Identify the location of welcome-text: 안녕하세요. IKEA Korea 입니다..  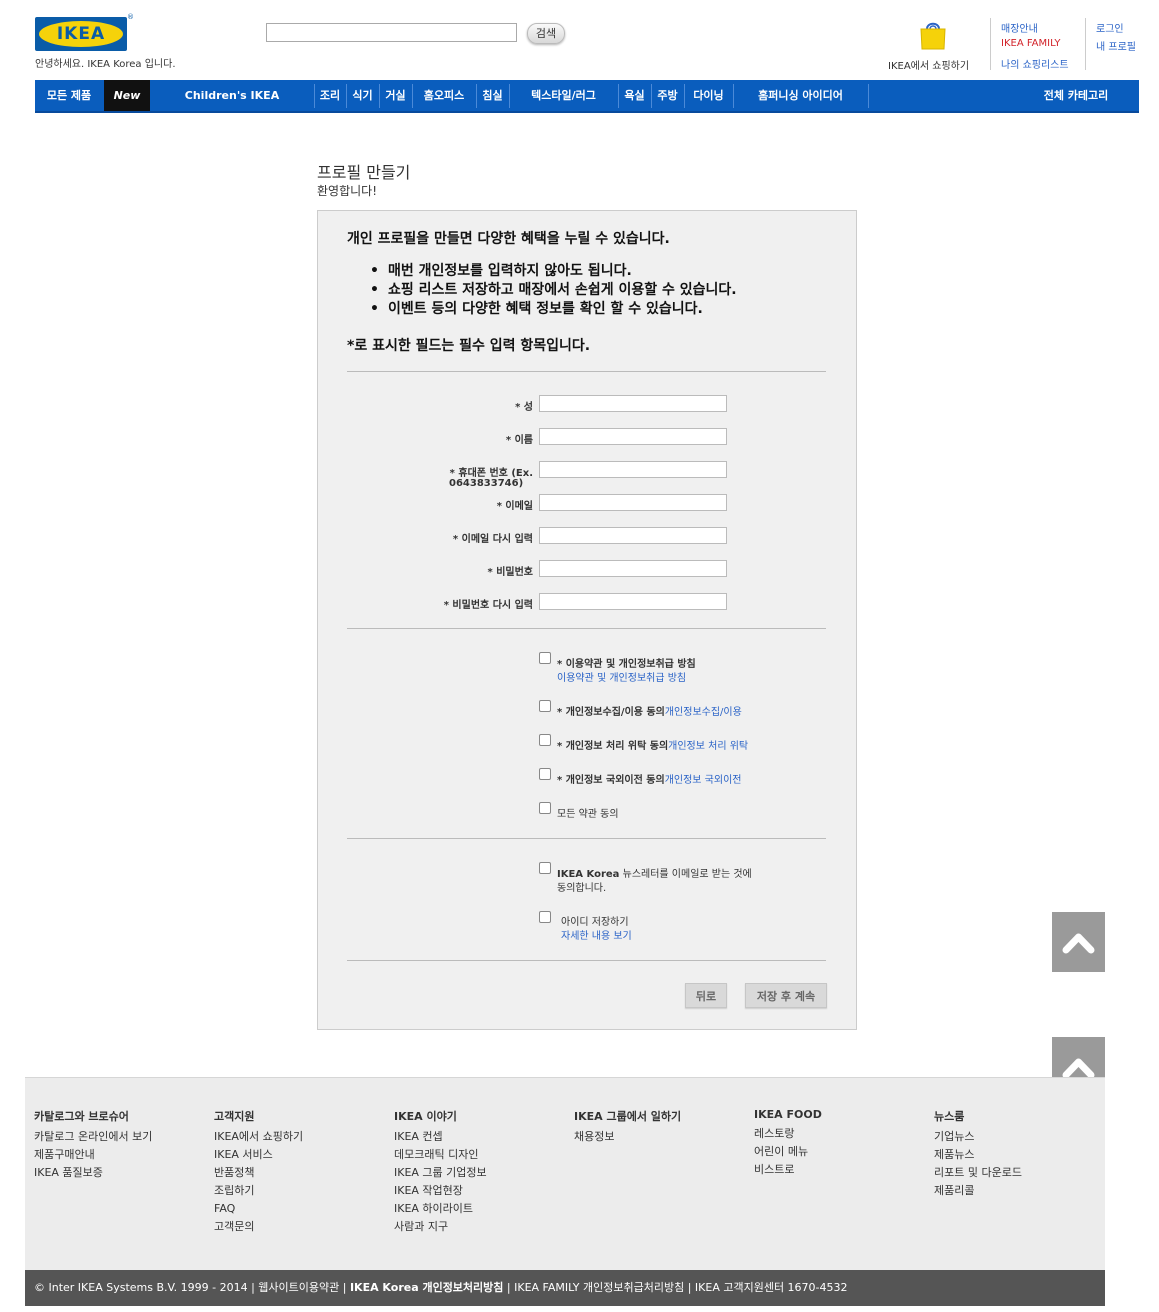
(105, 64).